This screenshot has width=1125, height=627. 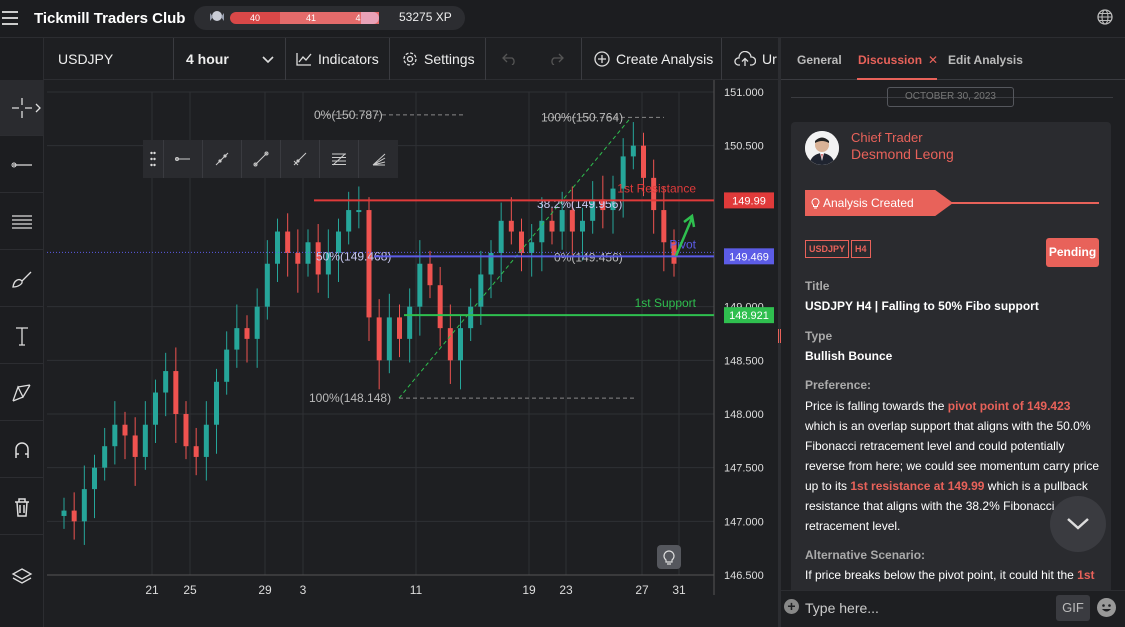 What do you see at coordinates (744, 576) in the screenshot?
I see `y-tick-label: 146.500` at bounding box center [744, 576].